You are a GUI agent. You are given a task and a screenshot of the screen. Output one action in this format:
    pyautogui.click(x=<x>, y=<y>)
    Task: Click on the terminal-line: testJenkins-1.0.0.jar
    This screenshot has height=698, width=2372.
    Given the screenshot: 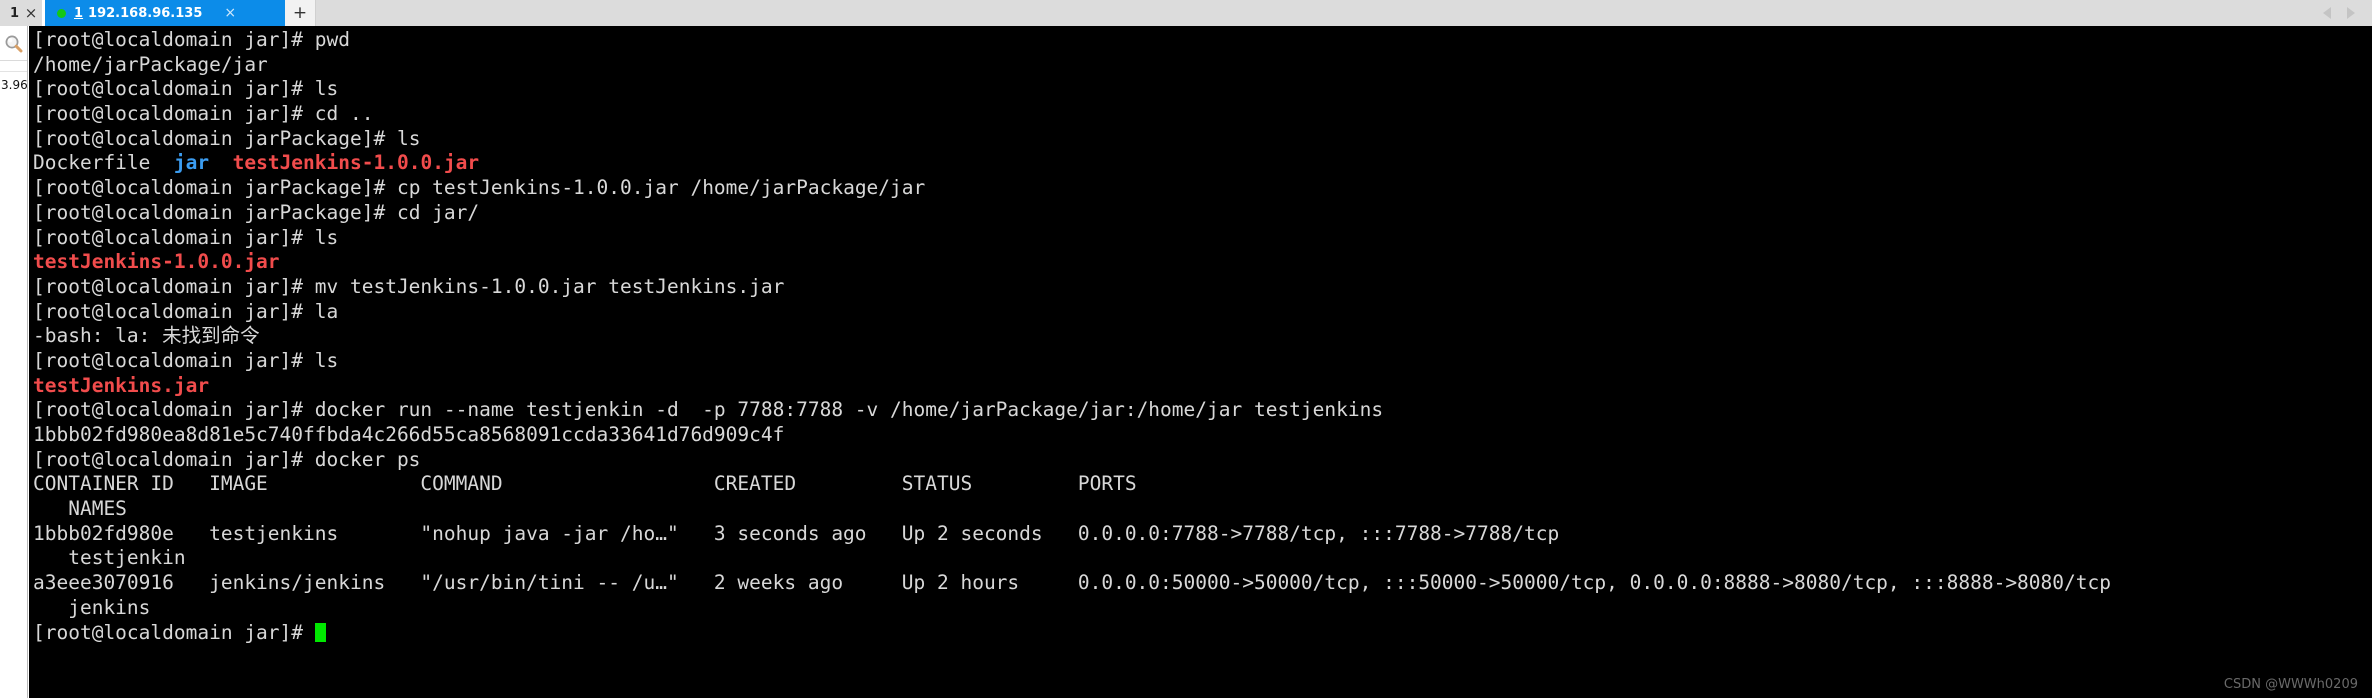 What is the action you would take?
    pyautogui.click(x=1072, y=262)
    